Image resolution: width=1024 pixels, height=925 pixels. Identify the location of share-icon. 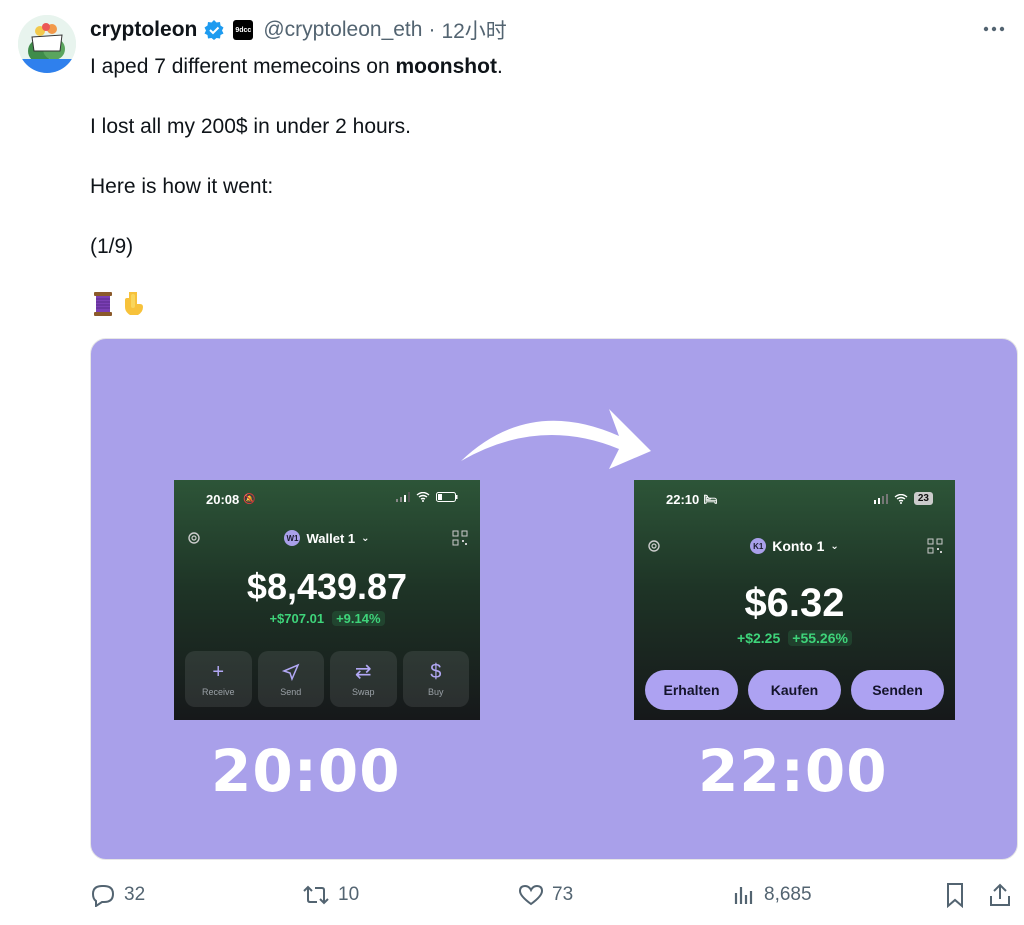
(1000, 894).